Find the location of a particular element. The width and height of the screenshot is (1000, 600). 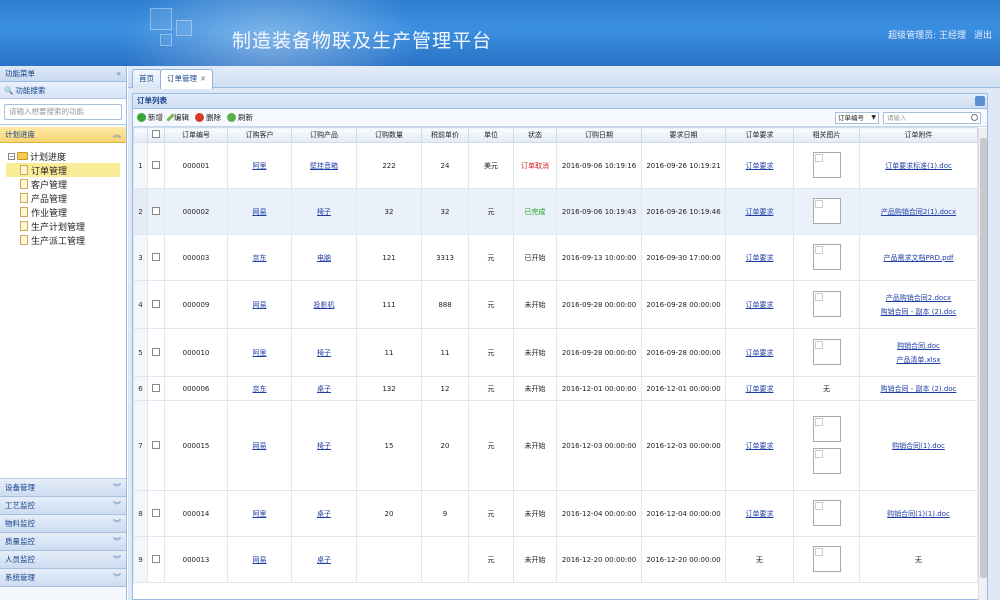

product-link: 电脑 is located at coordinates (324, 258).